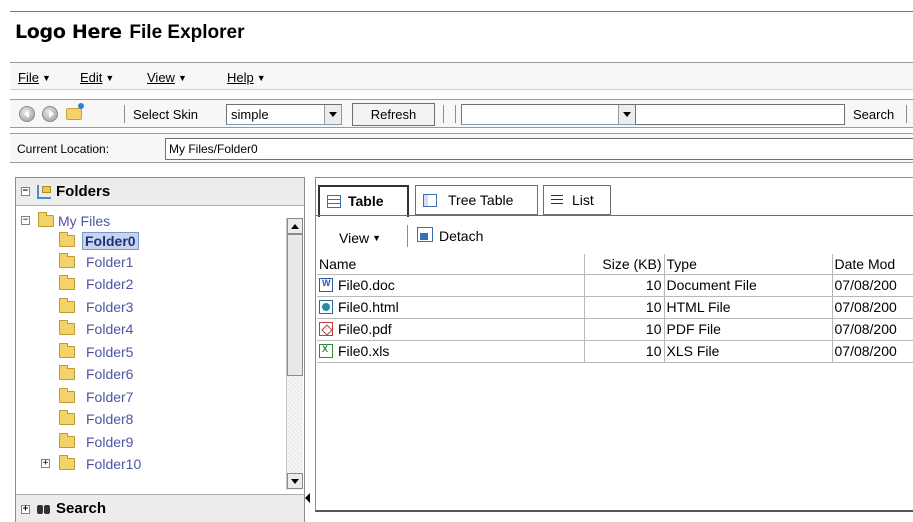 The height and width of the screenshot is (522, 913). What do you see at coordinates (548, 114) in the screenshot?
I see `filter-select` at bounding box center [548, 114].